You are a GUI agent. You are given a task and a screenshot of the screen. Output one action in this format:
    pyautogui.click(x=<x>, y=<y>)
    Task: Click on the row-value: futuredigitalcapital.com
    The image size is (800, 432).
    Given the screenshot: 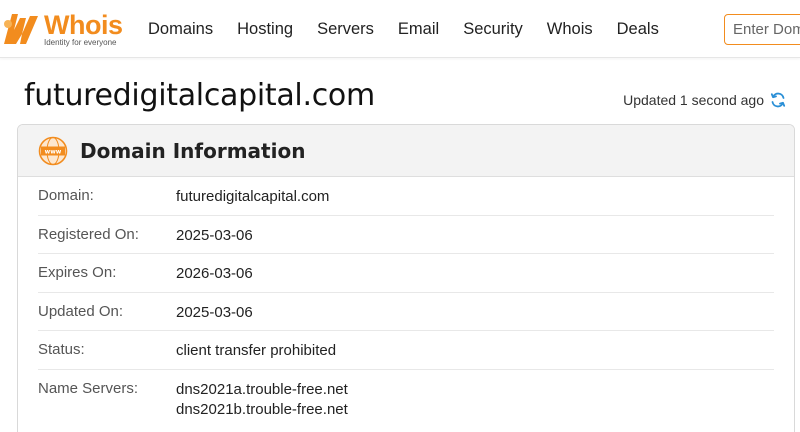 What is the action you would take?
    pyautogui.click(x=253, y=196)
    